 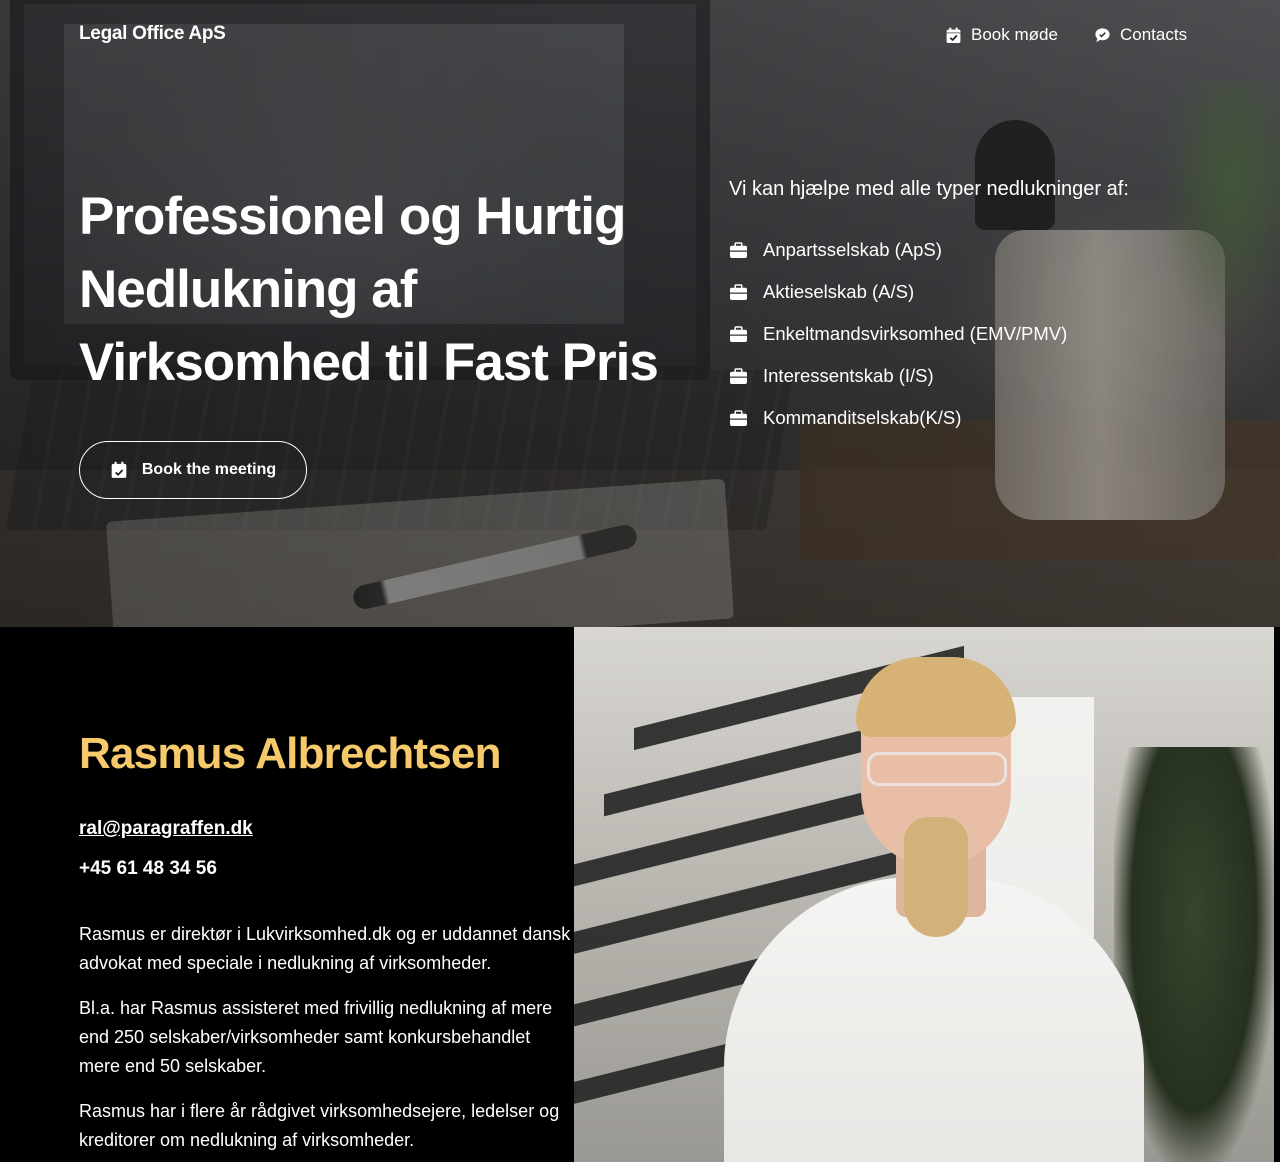 What do you see at coordinates (1154, 34) in the screenshot?
I see `nav-contacts-label: Contacts` at bounding box center [1154, 34].